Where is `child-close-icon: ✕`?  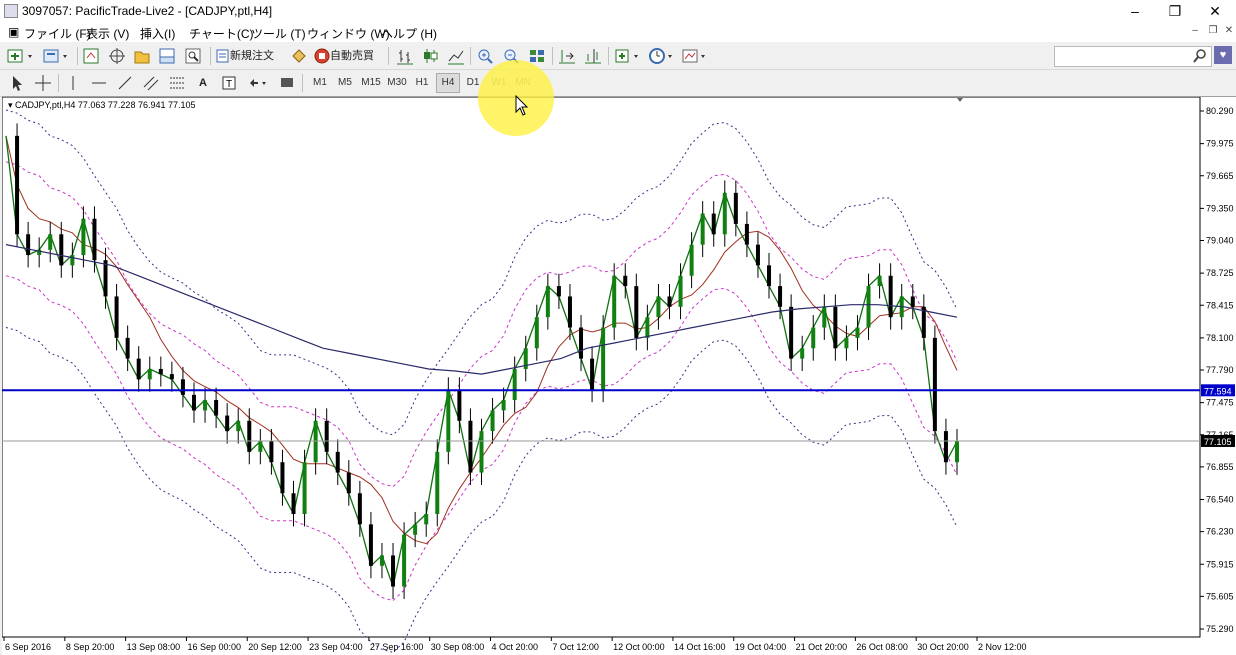 child-close-icon: ✕ is located at coordinates (1229, 32).